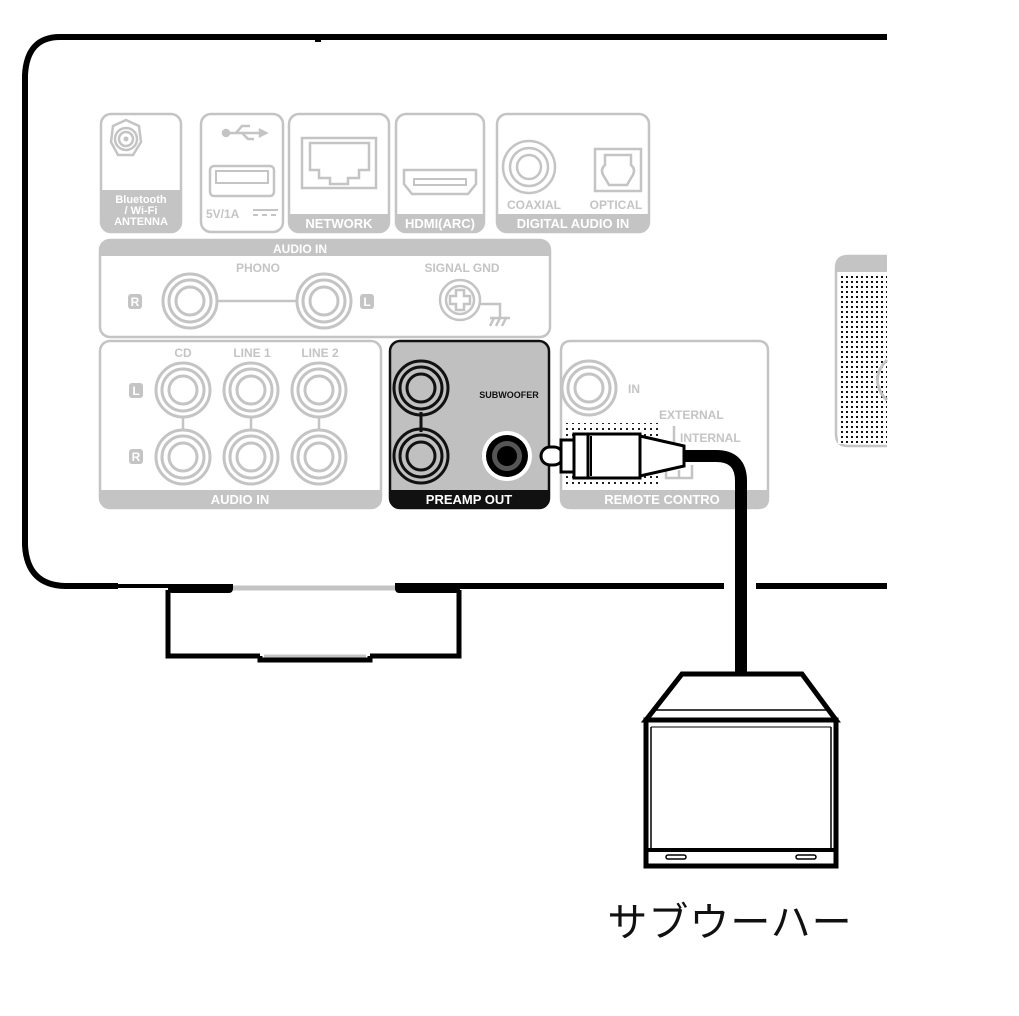  What do you see at coordinates (339, 173) in the screenshot?
I see `network-port: NETWORK` at bounding box center [339, 173].